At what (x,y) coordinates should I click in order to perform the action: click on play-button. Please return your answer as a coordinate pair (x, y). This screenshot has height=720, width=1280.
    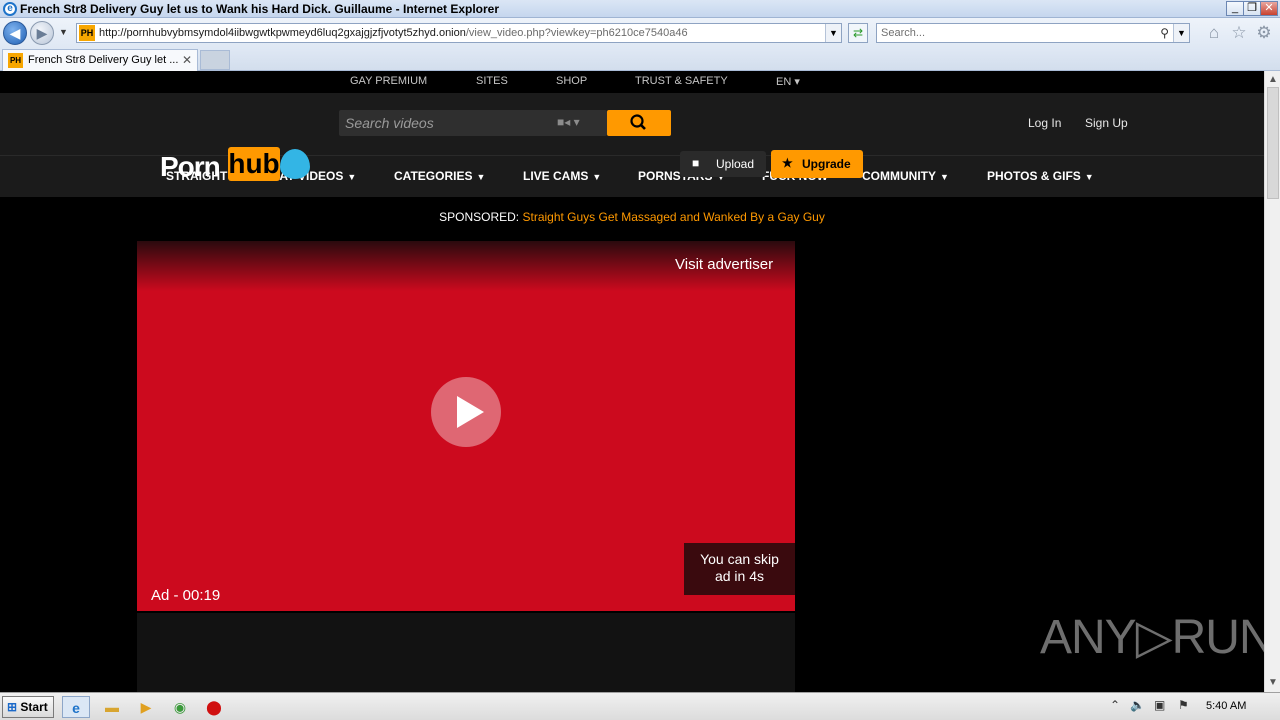
    Looking at the image, I should click on (466, 412).